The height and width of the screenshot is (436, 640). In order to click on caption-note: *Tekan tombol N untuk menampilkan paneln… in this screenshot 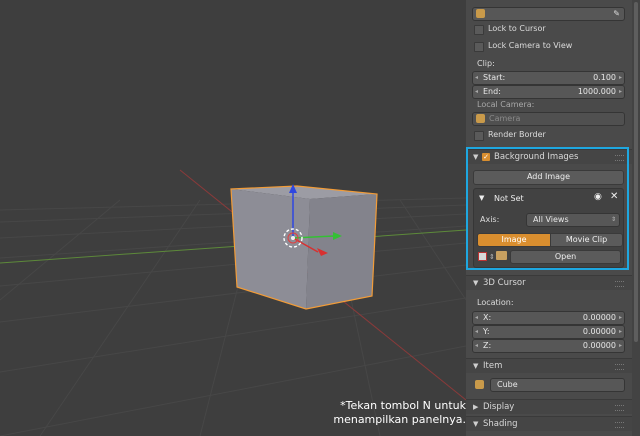, I will do `click(391, 413)`.